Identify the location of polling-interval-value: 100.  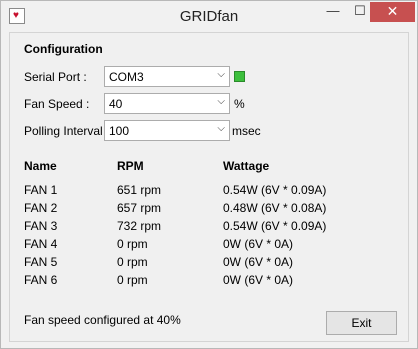
(119, 131).